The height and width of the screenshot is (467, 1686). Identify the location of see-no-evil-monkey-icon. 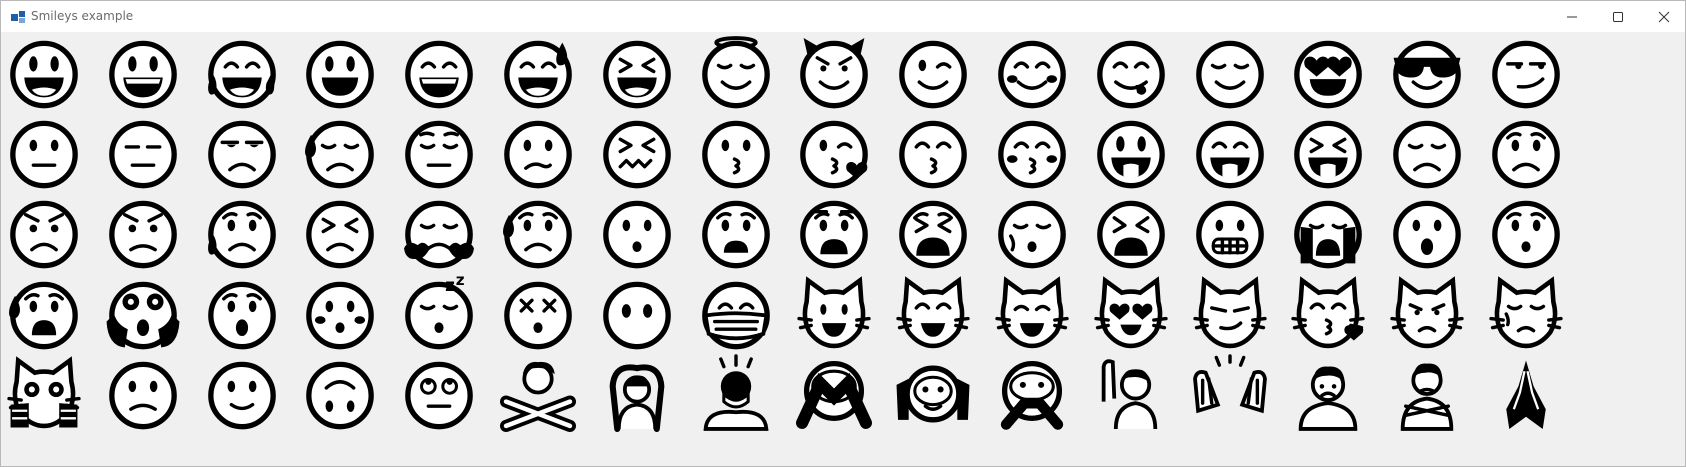
(834, 394).